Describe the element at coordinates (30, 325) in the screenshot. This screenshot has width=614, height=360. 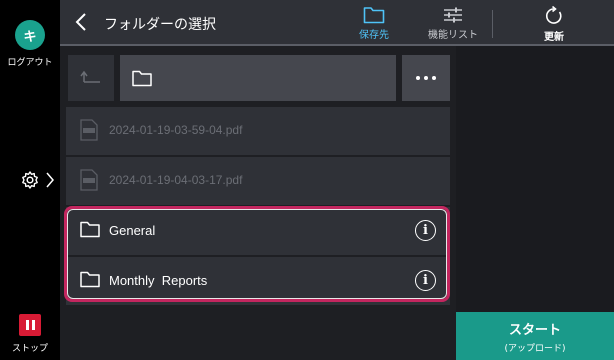
I see `stop-icon` at that location.